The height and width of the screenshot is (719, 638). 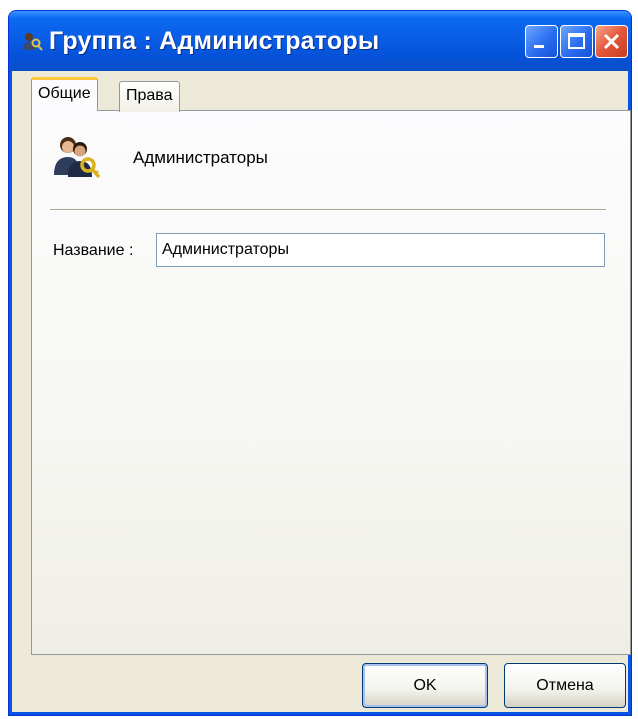 I want to click on tab-label: Общие, so click(x=64, y=93).